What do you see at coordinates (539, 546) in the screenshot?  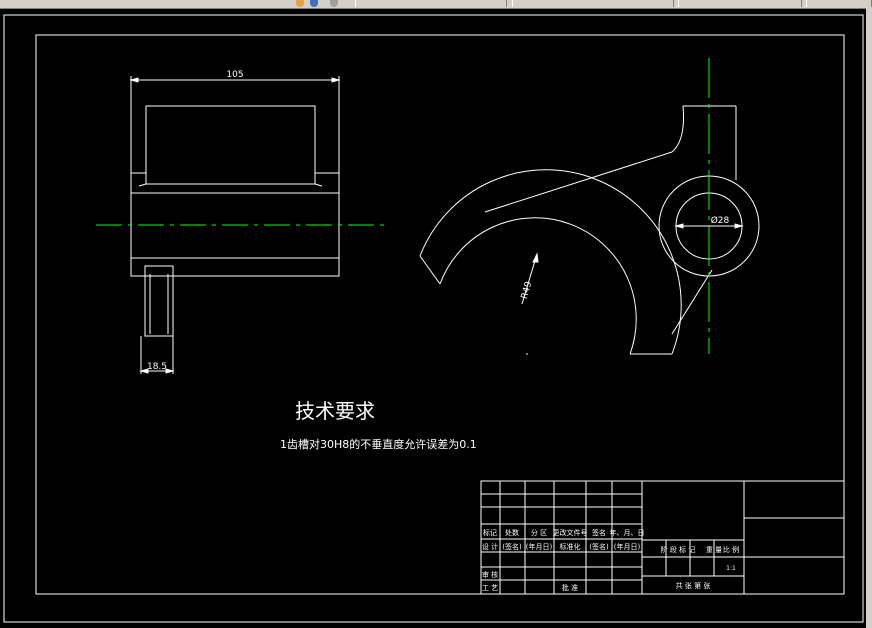 I see `tb-design-date: (年月日)` at bounding box center [539, 546].